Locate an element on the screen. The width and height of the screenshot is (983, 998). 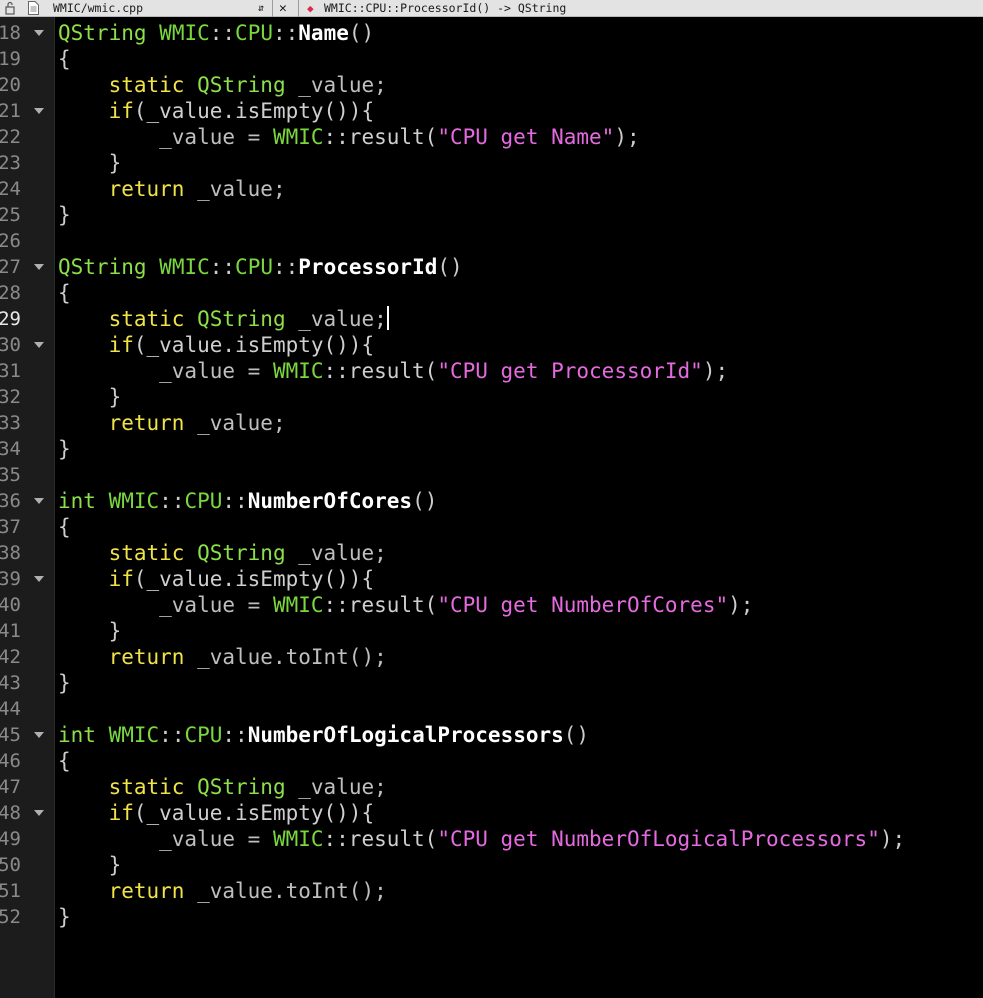
line-number: 29 is located at coordinates (10, 319).